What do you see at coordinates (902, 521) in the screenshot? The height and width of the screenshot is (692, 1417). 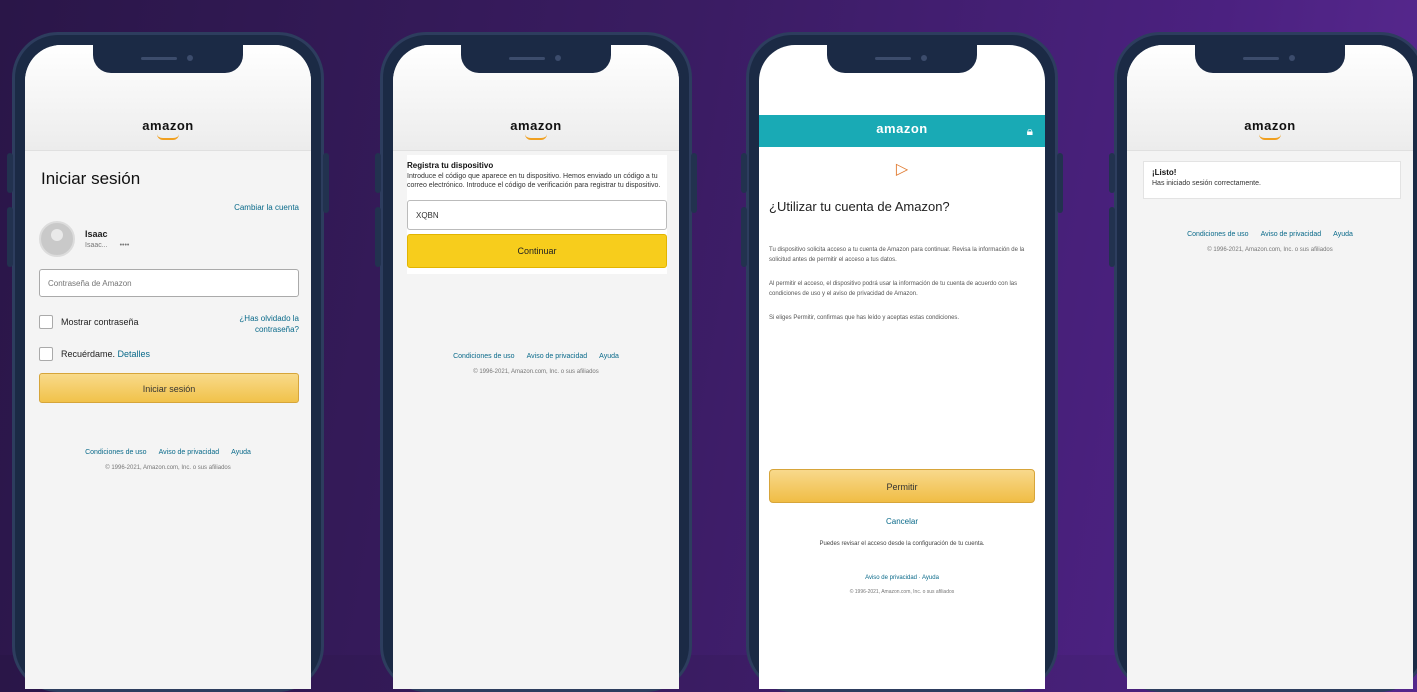 I see `cancel-link: Cancelar` at bounding box center [902, 521].